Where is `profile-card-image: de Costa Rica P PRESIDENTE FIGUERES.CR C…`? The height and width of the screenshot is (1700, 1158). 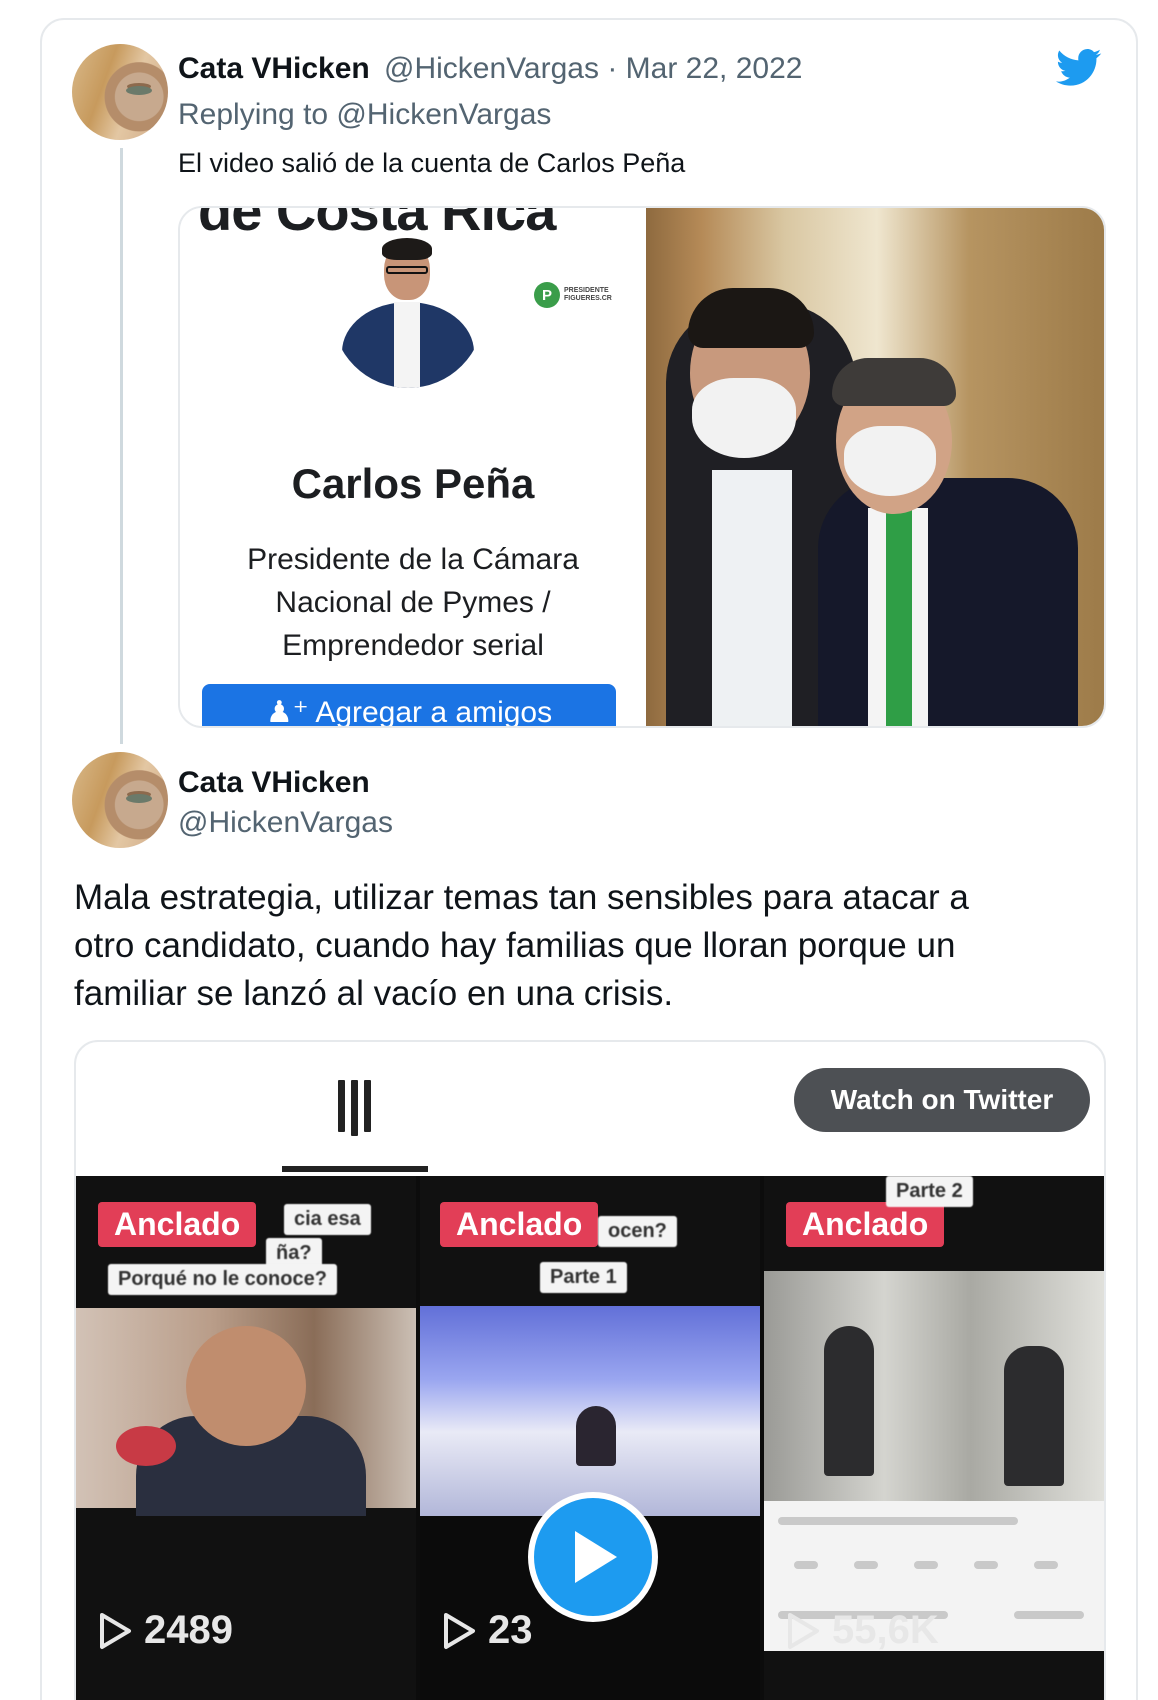 profile-card-image: de Costa Rica P PRESIDENTE FIGUERES.CR C… is located at coordinates (413, 467).